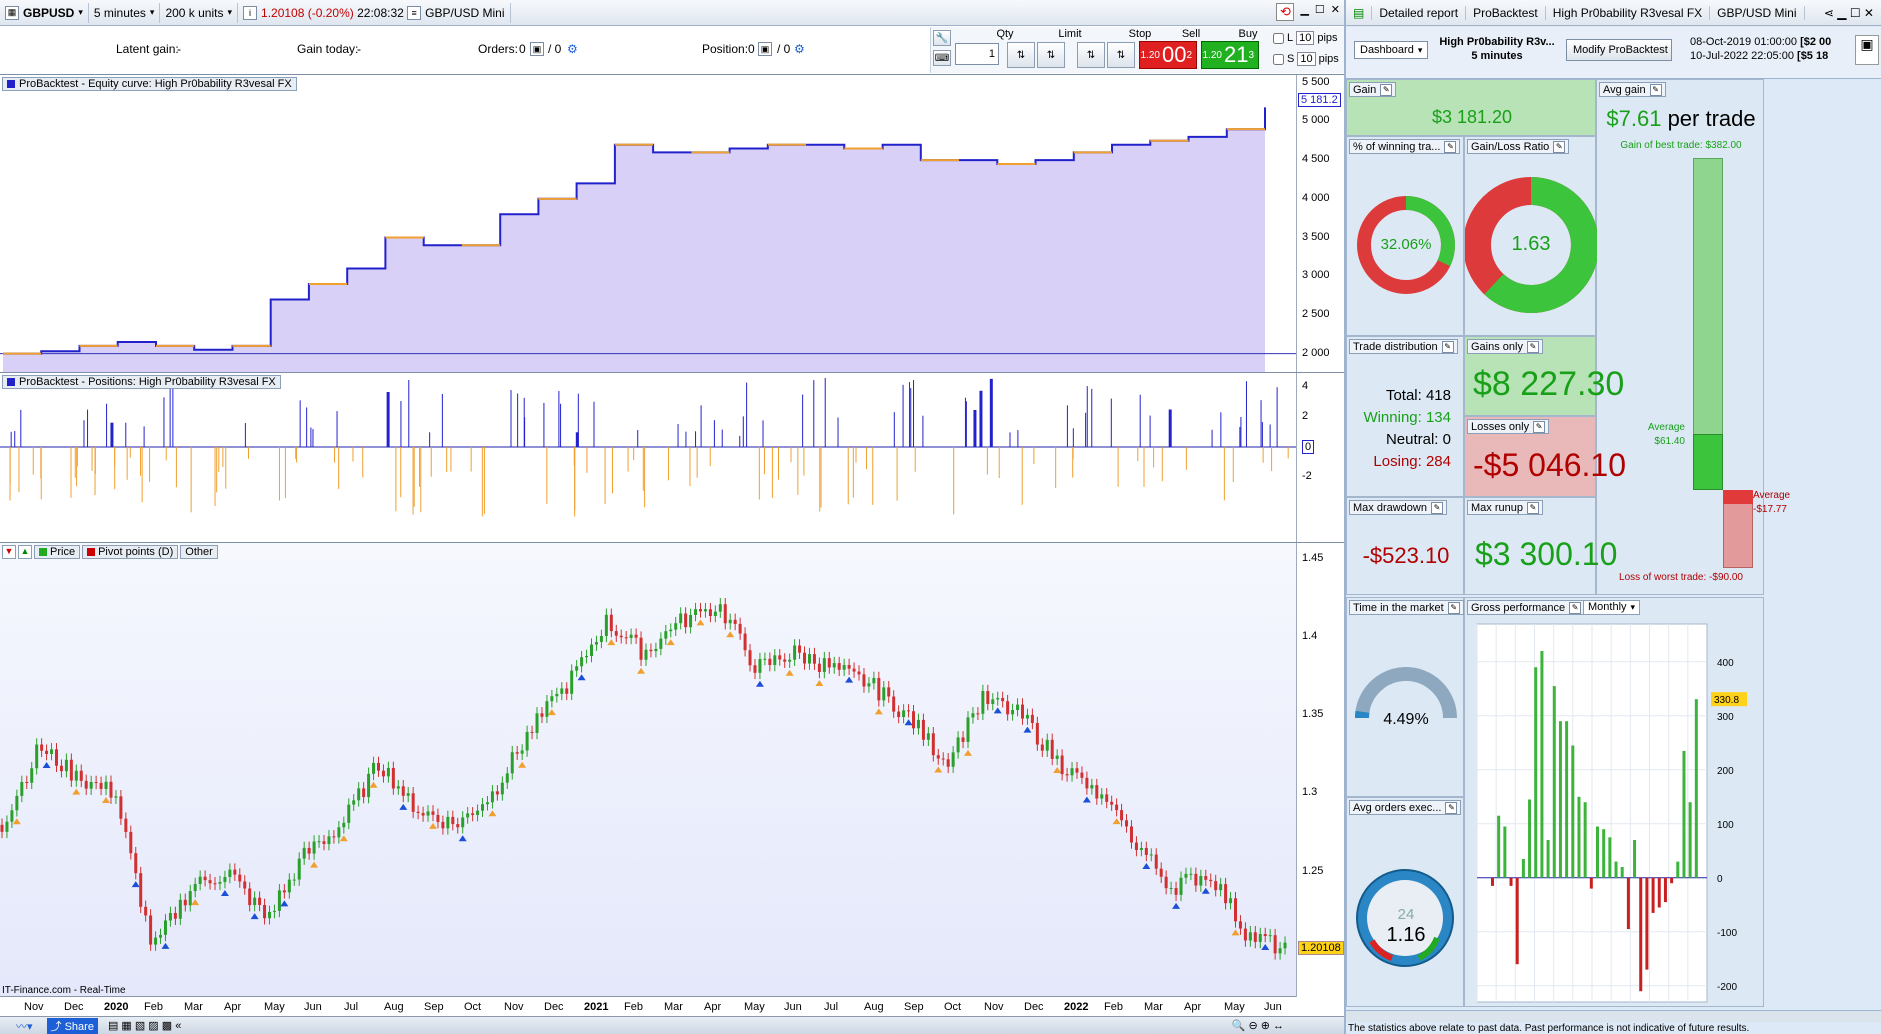 The width and height of the screenshot is (1881, 1034). I want to click on s-checkbox, so click(1278, 59).